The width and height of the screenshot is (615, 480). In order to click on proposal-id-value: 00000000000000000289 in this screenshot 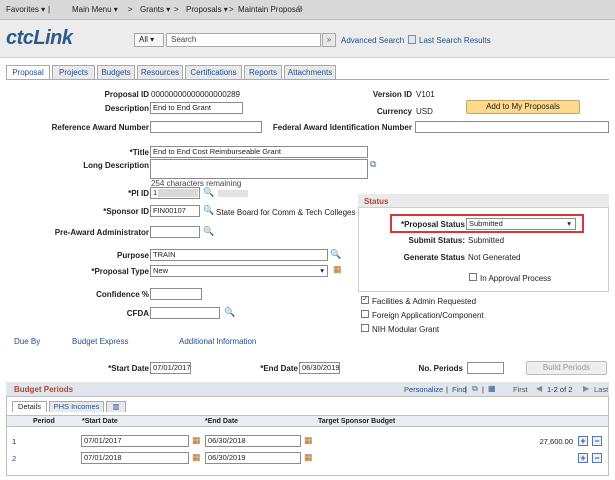, I will do `click(195, 94)`.